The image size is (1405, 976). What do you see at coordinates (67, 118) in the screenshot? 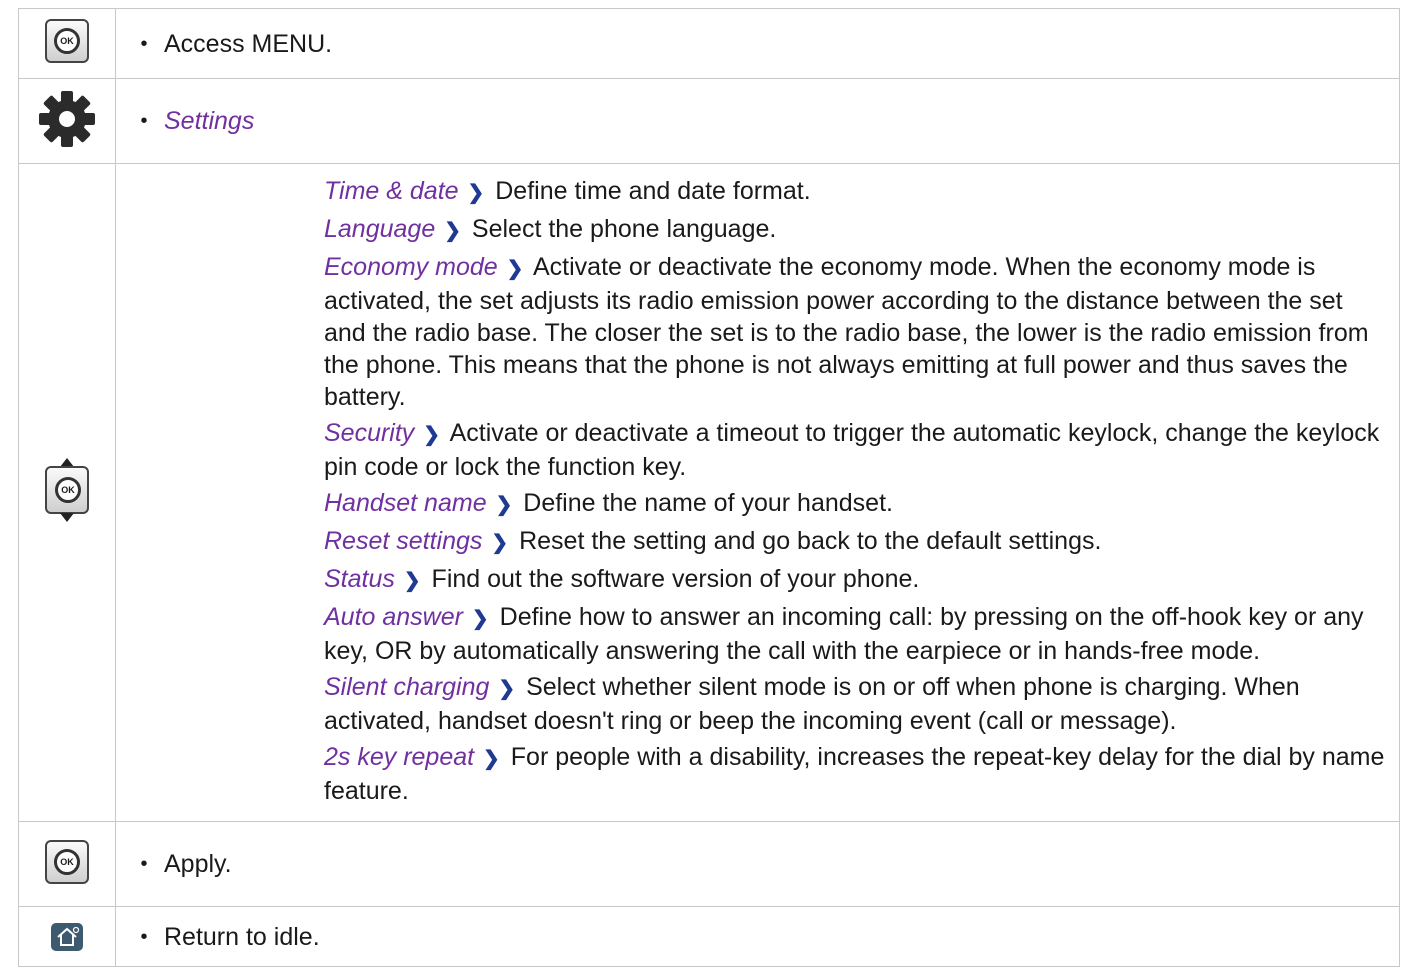
I see `settings-gear-icon` at bounding box center [67, 118].